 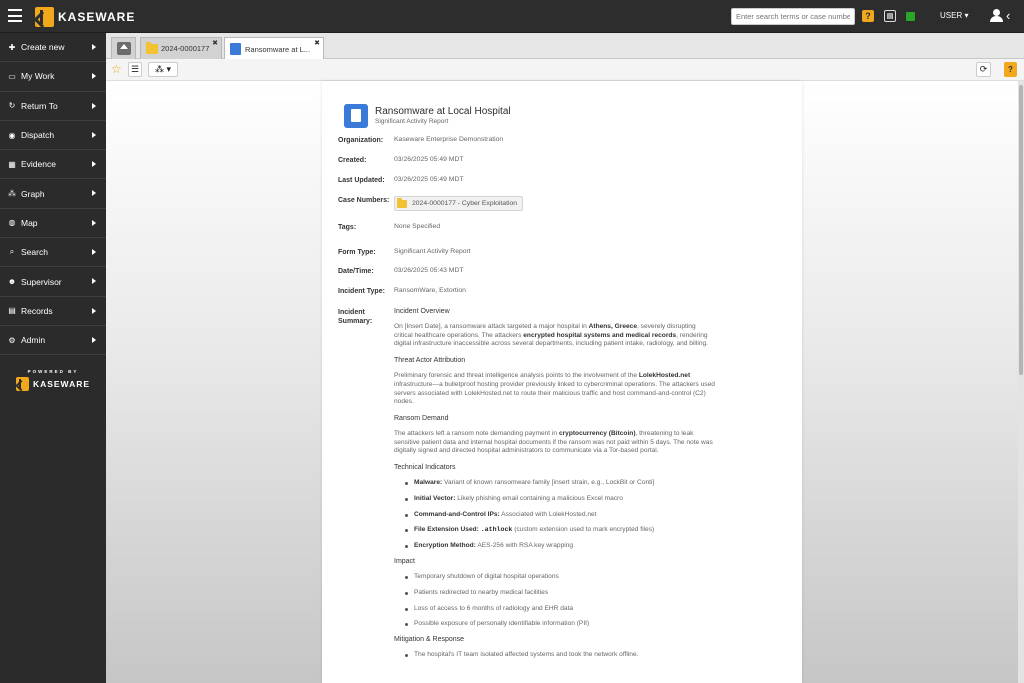 I want to click on tab-strip: 2024-0000177 ✖ Ransomware at L... ✖, so click(x=565, y=46).